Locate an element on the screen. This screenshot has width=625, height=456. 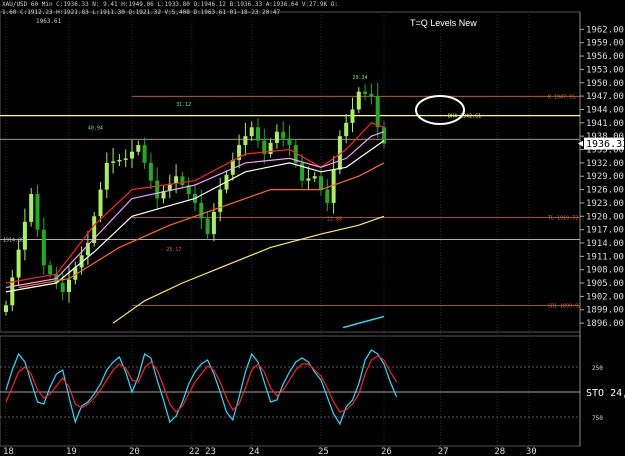
y-tick-label: 1923.00 is located at coordinates (605, 204).